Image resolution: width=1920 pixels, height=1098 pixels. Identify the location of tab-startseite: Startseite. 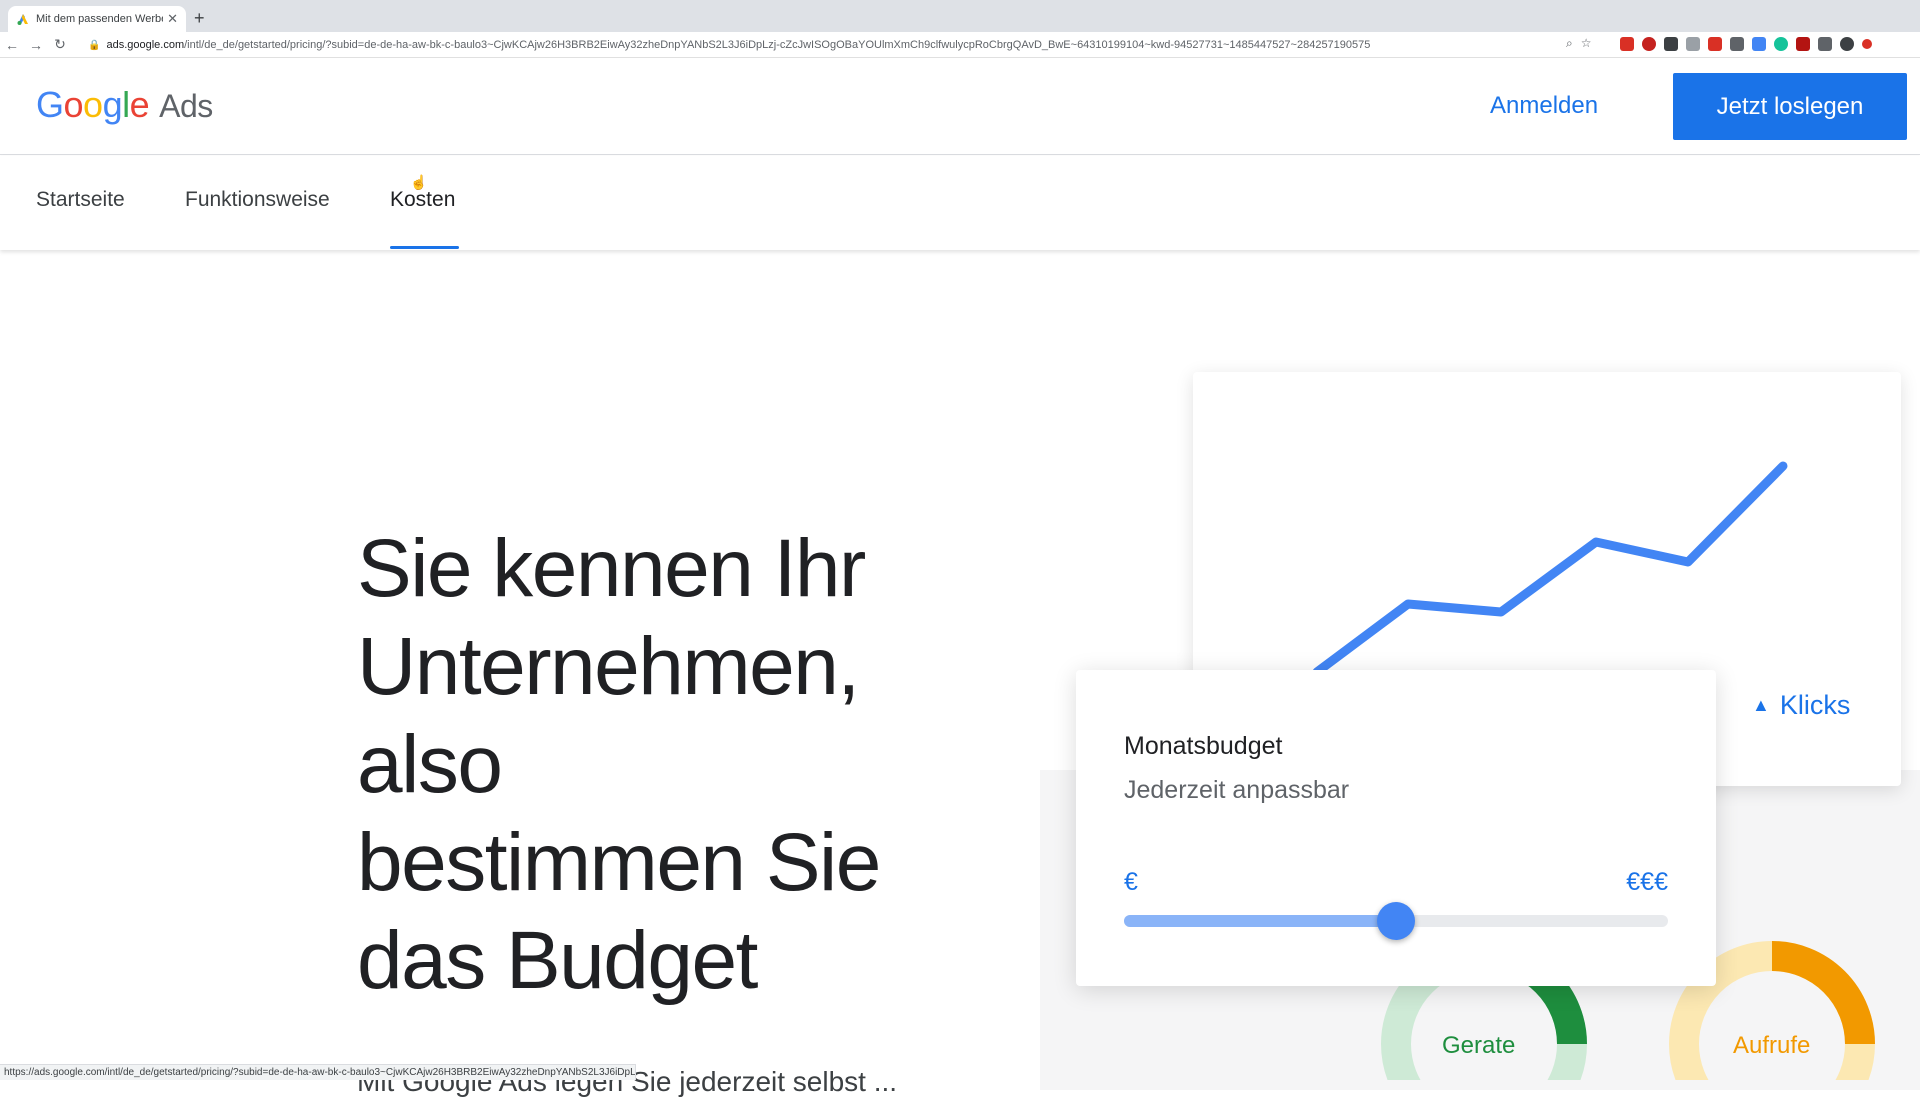
(80, 200).